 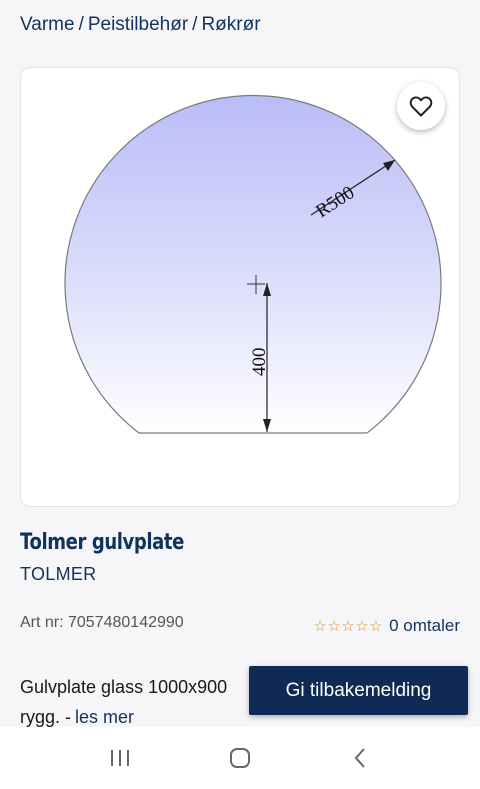 What do you see at coordinates (104, 717) in the screenshot?
I see `read-more-link: les mer` at bounding box center [104, 717].